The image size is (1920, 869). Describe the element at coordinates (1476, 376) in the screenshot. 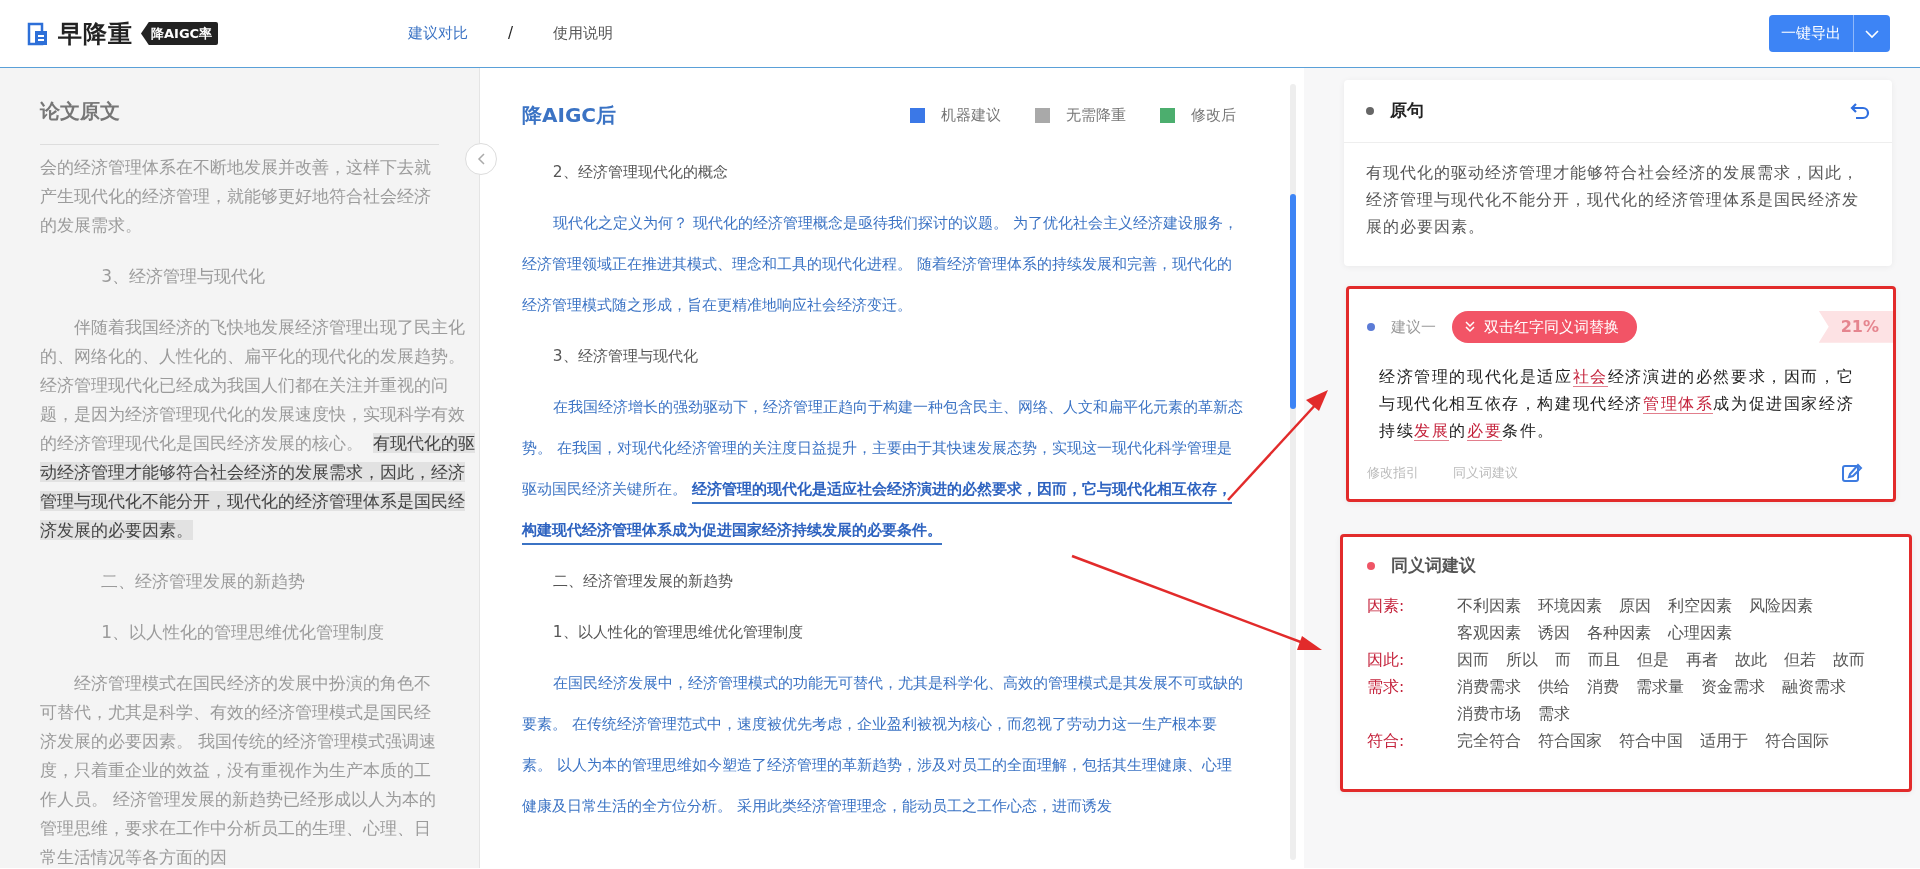

I see `suggestion-text: 经济管理的现代化是适应` at that location.